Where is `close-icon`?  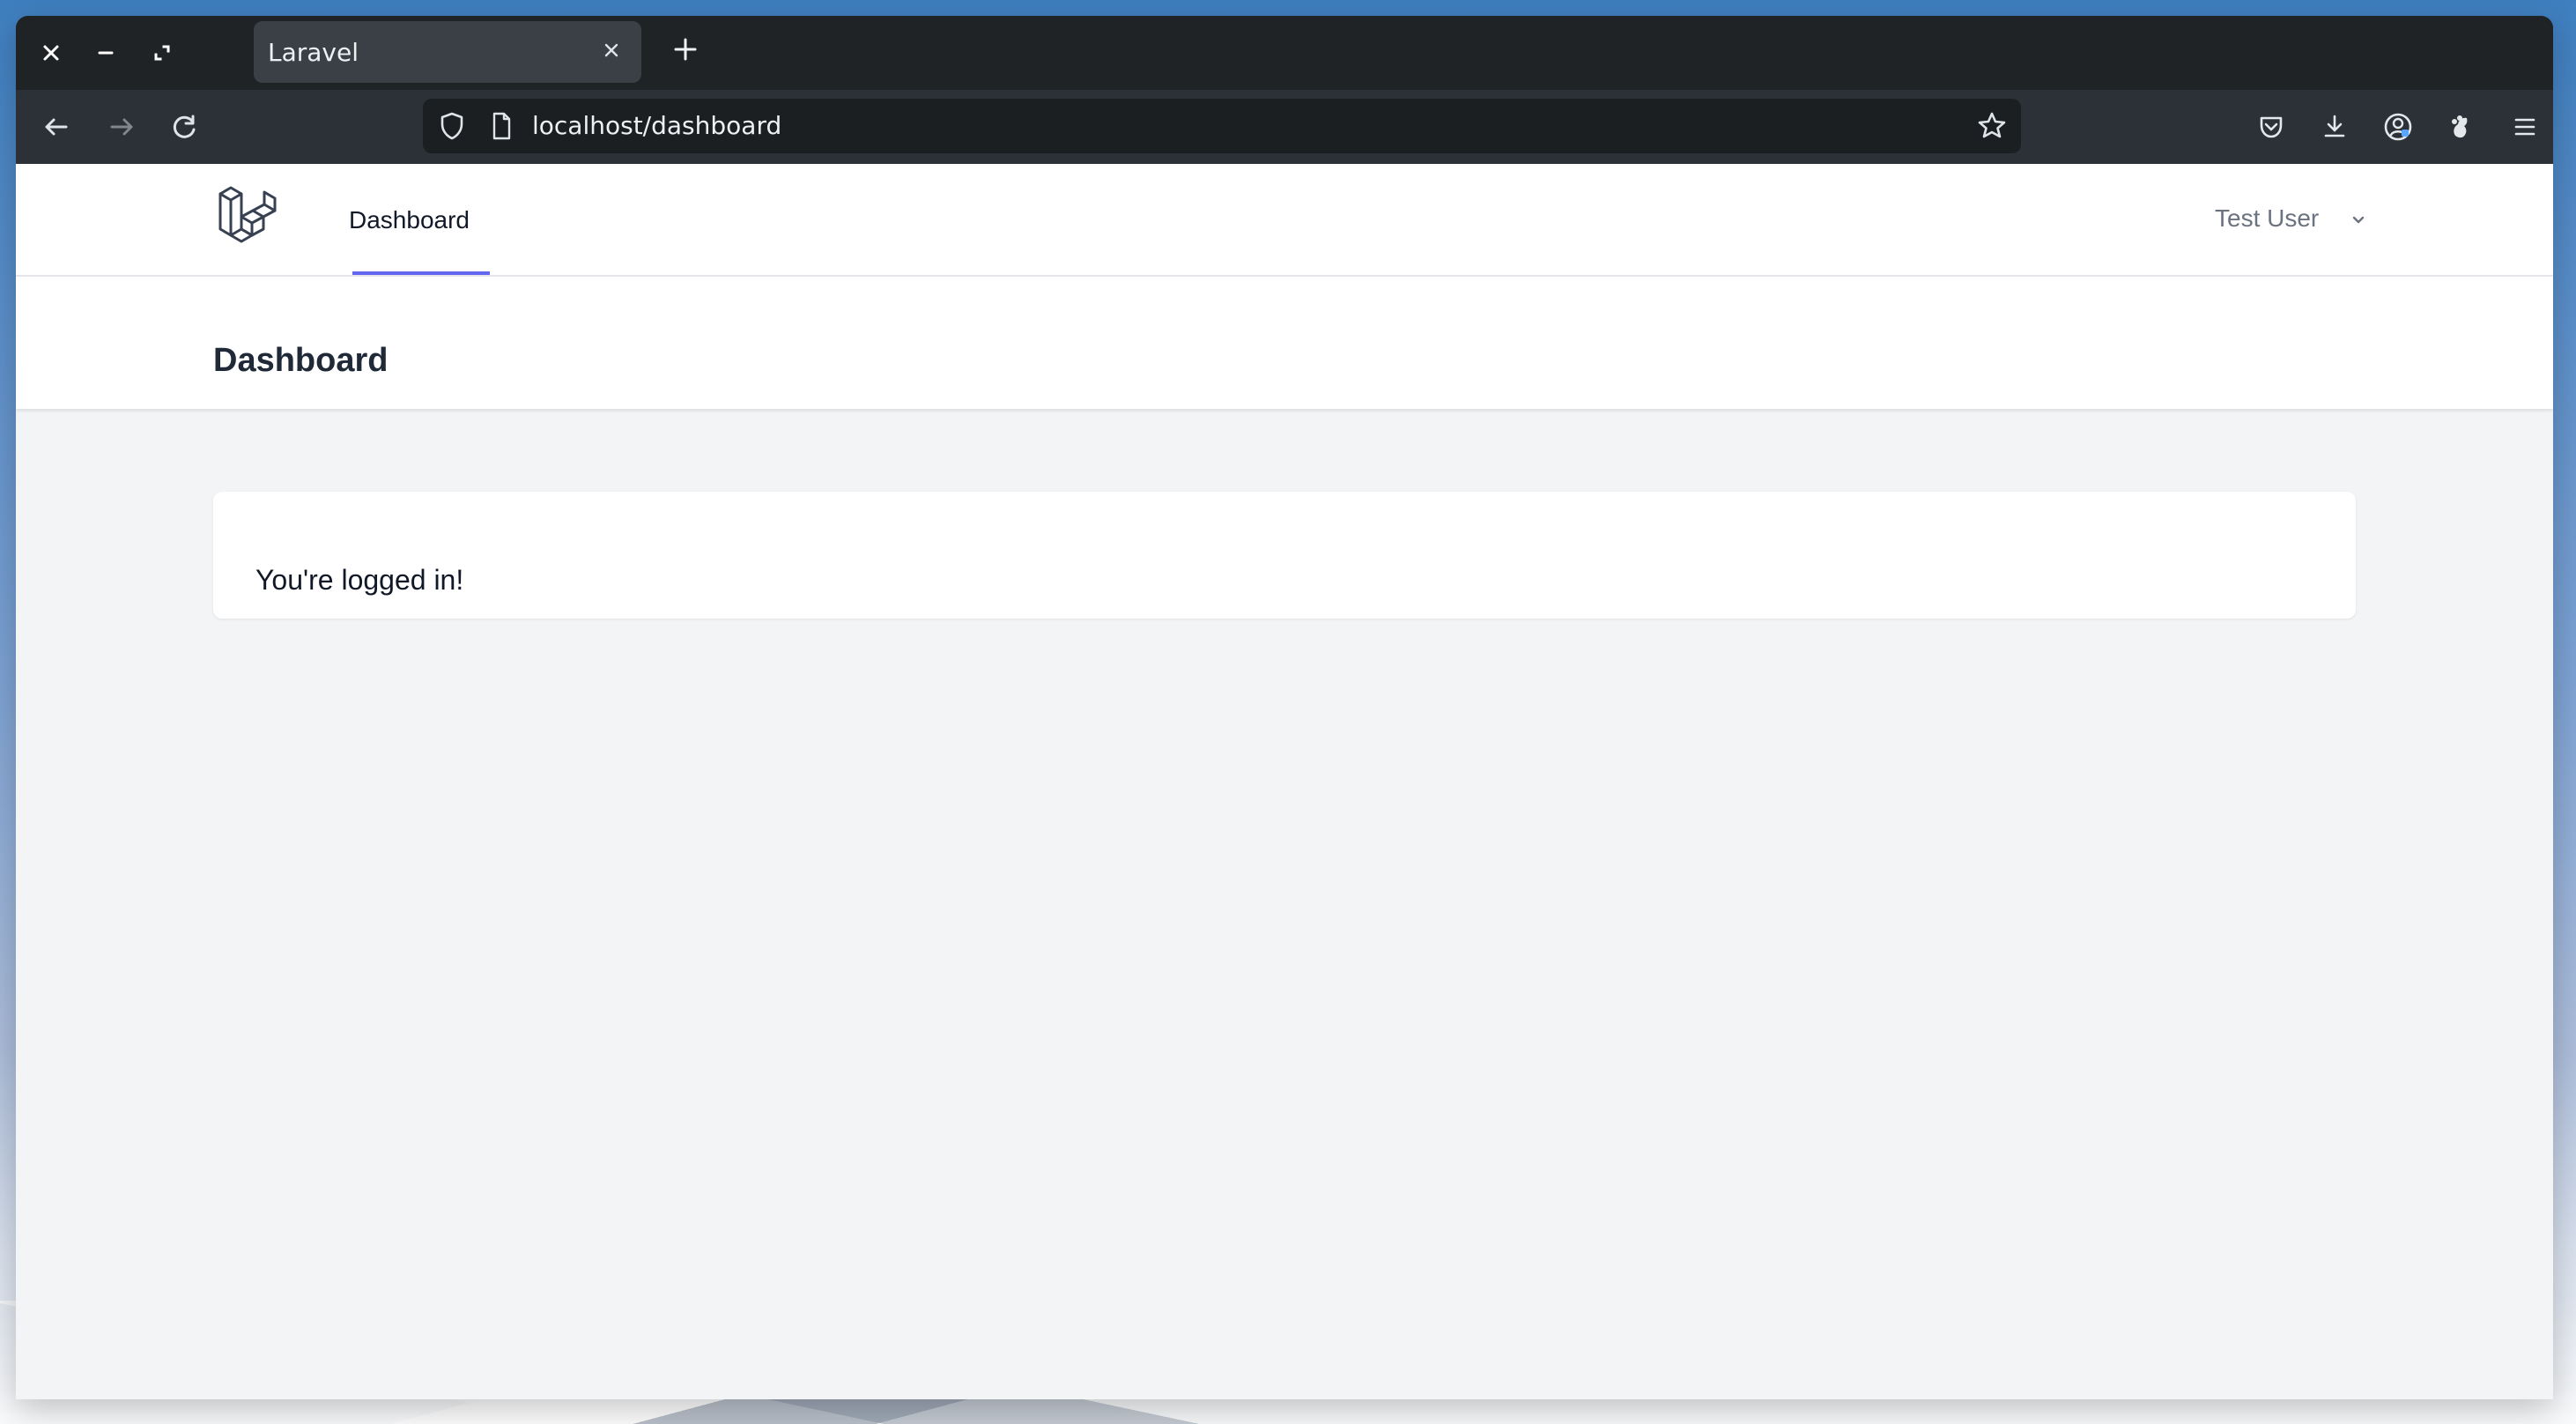 close-icon is located at coordinates (51, 53).